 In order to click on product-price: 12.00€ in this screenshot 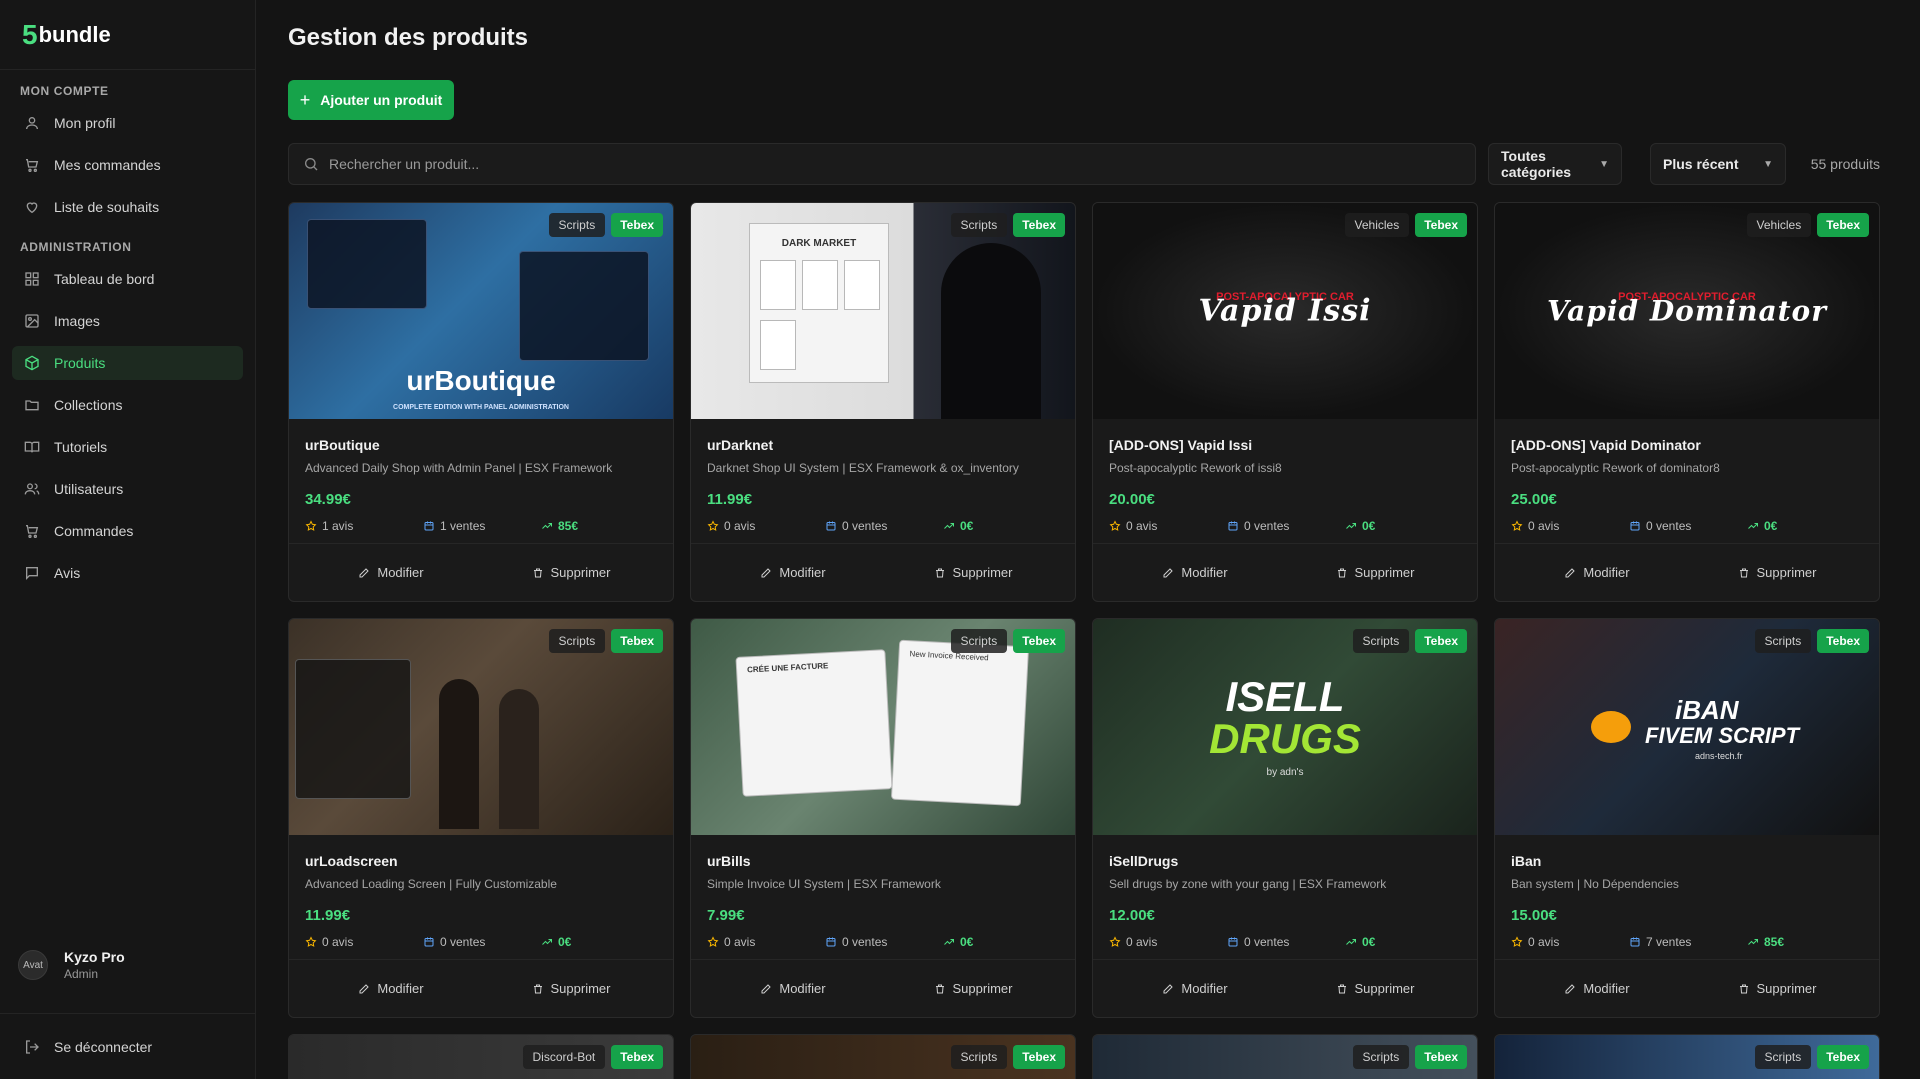, I will do `click(1132, 915)`.